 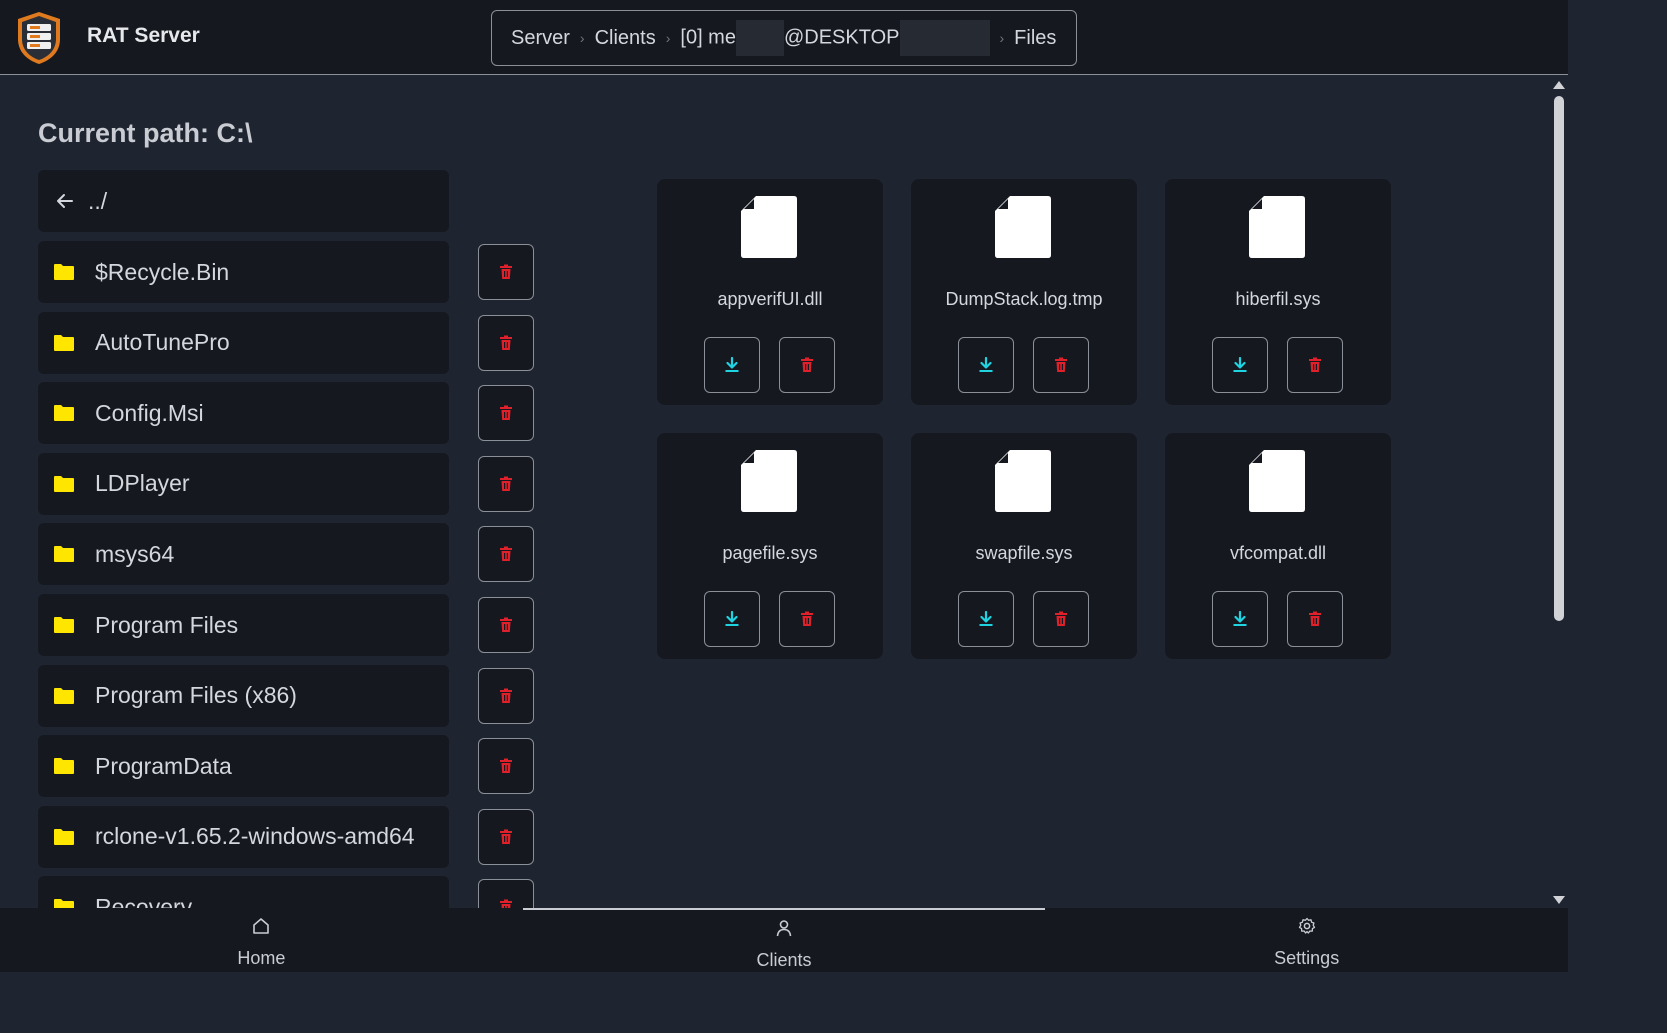 What do you see at coordinates (540, 38) in the screenshot?
I see `breadcrumb-server: Server` at bounding box center [540, 38].